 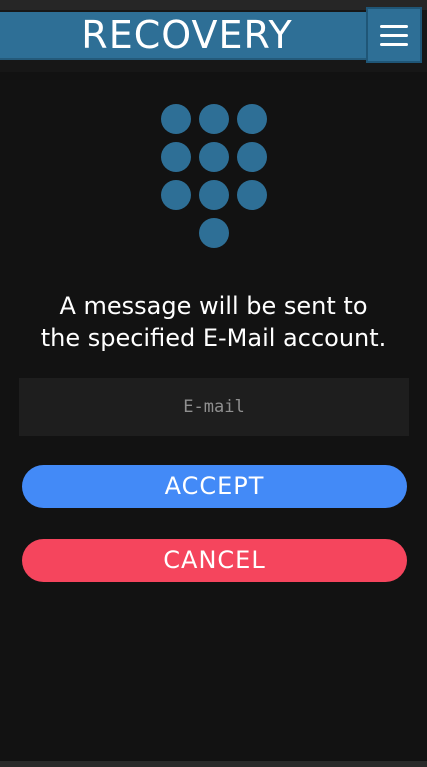 What do you see at coordinates (213, 306) in the screenshot?
I see `message-line-1: A message will be sent to` at bounding box center [213, 306].